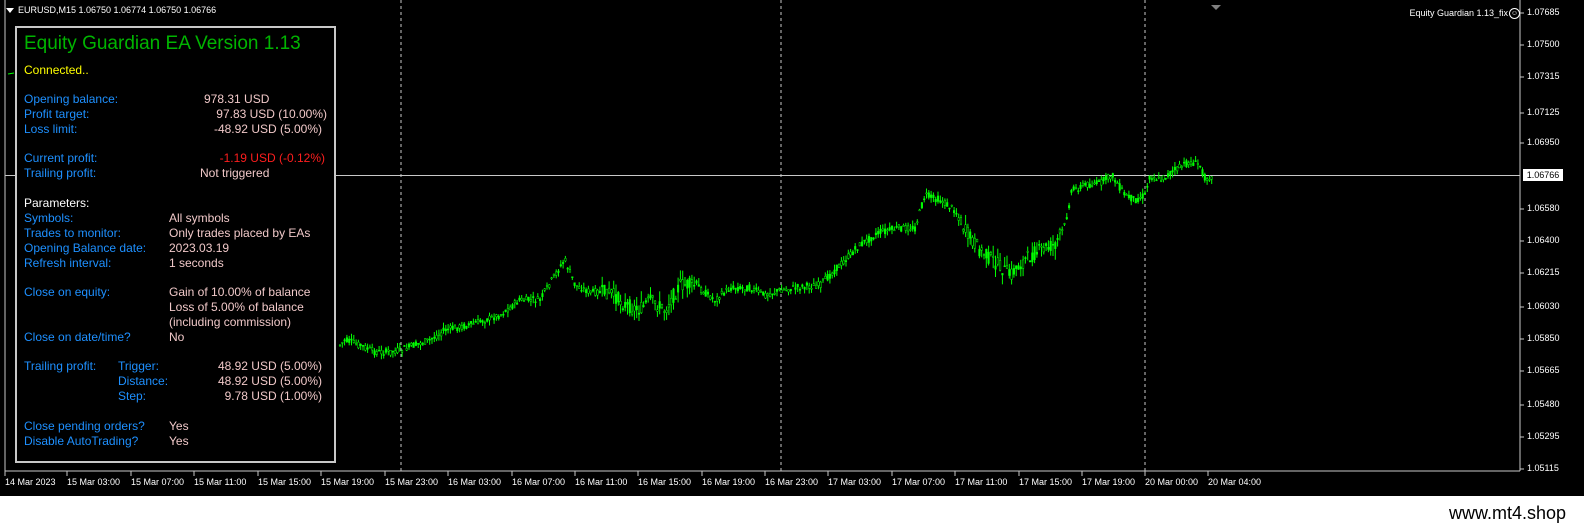 The height and width of the screenshot is (532, 1584). Describe the element at coordinates (49, 218) in the screenshot. I see `symbols-label: Symbols:` at that location.